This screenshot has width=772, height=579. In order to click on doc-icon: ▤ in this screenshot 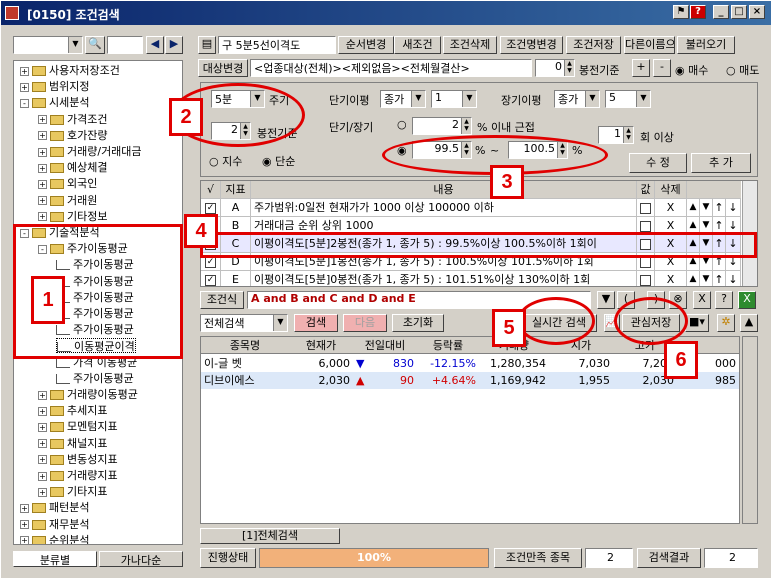, I will do `click(207, 45)`.